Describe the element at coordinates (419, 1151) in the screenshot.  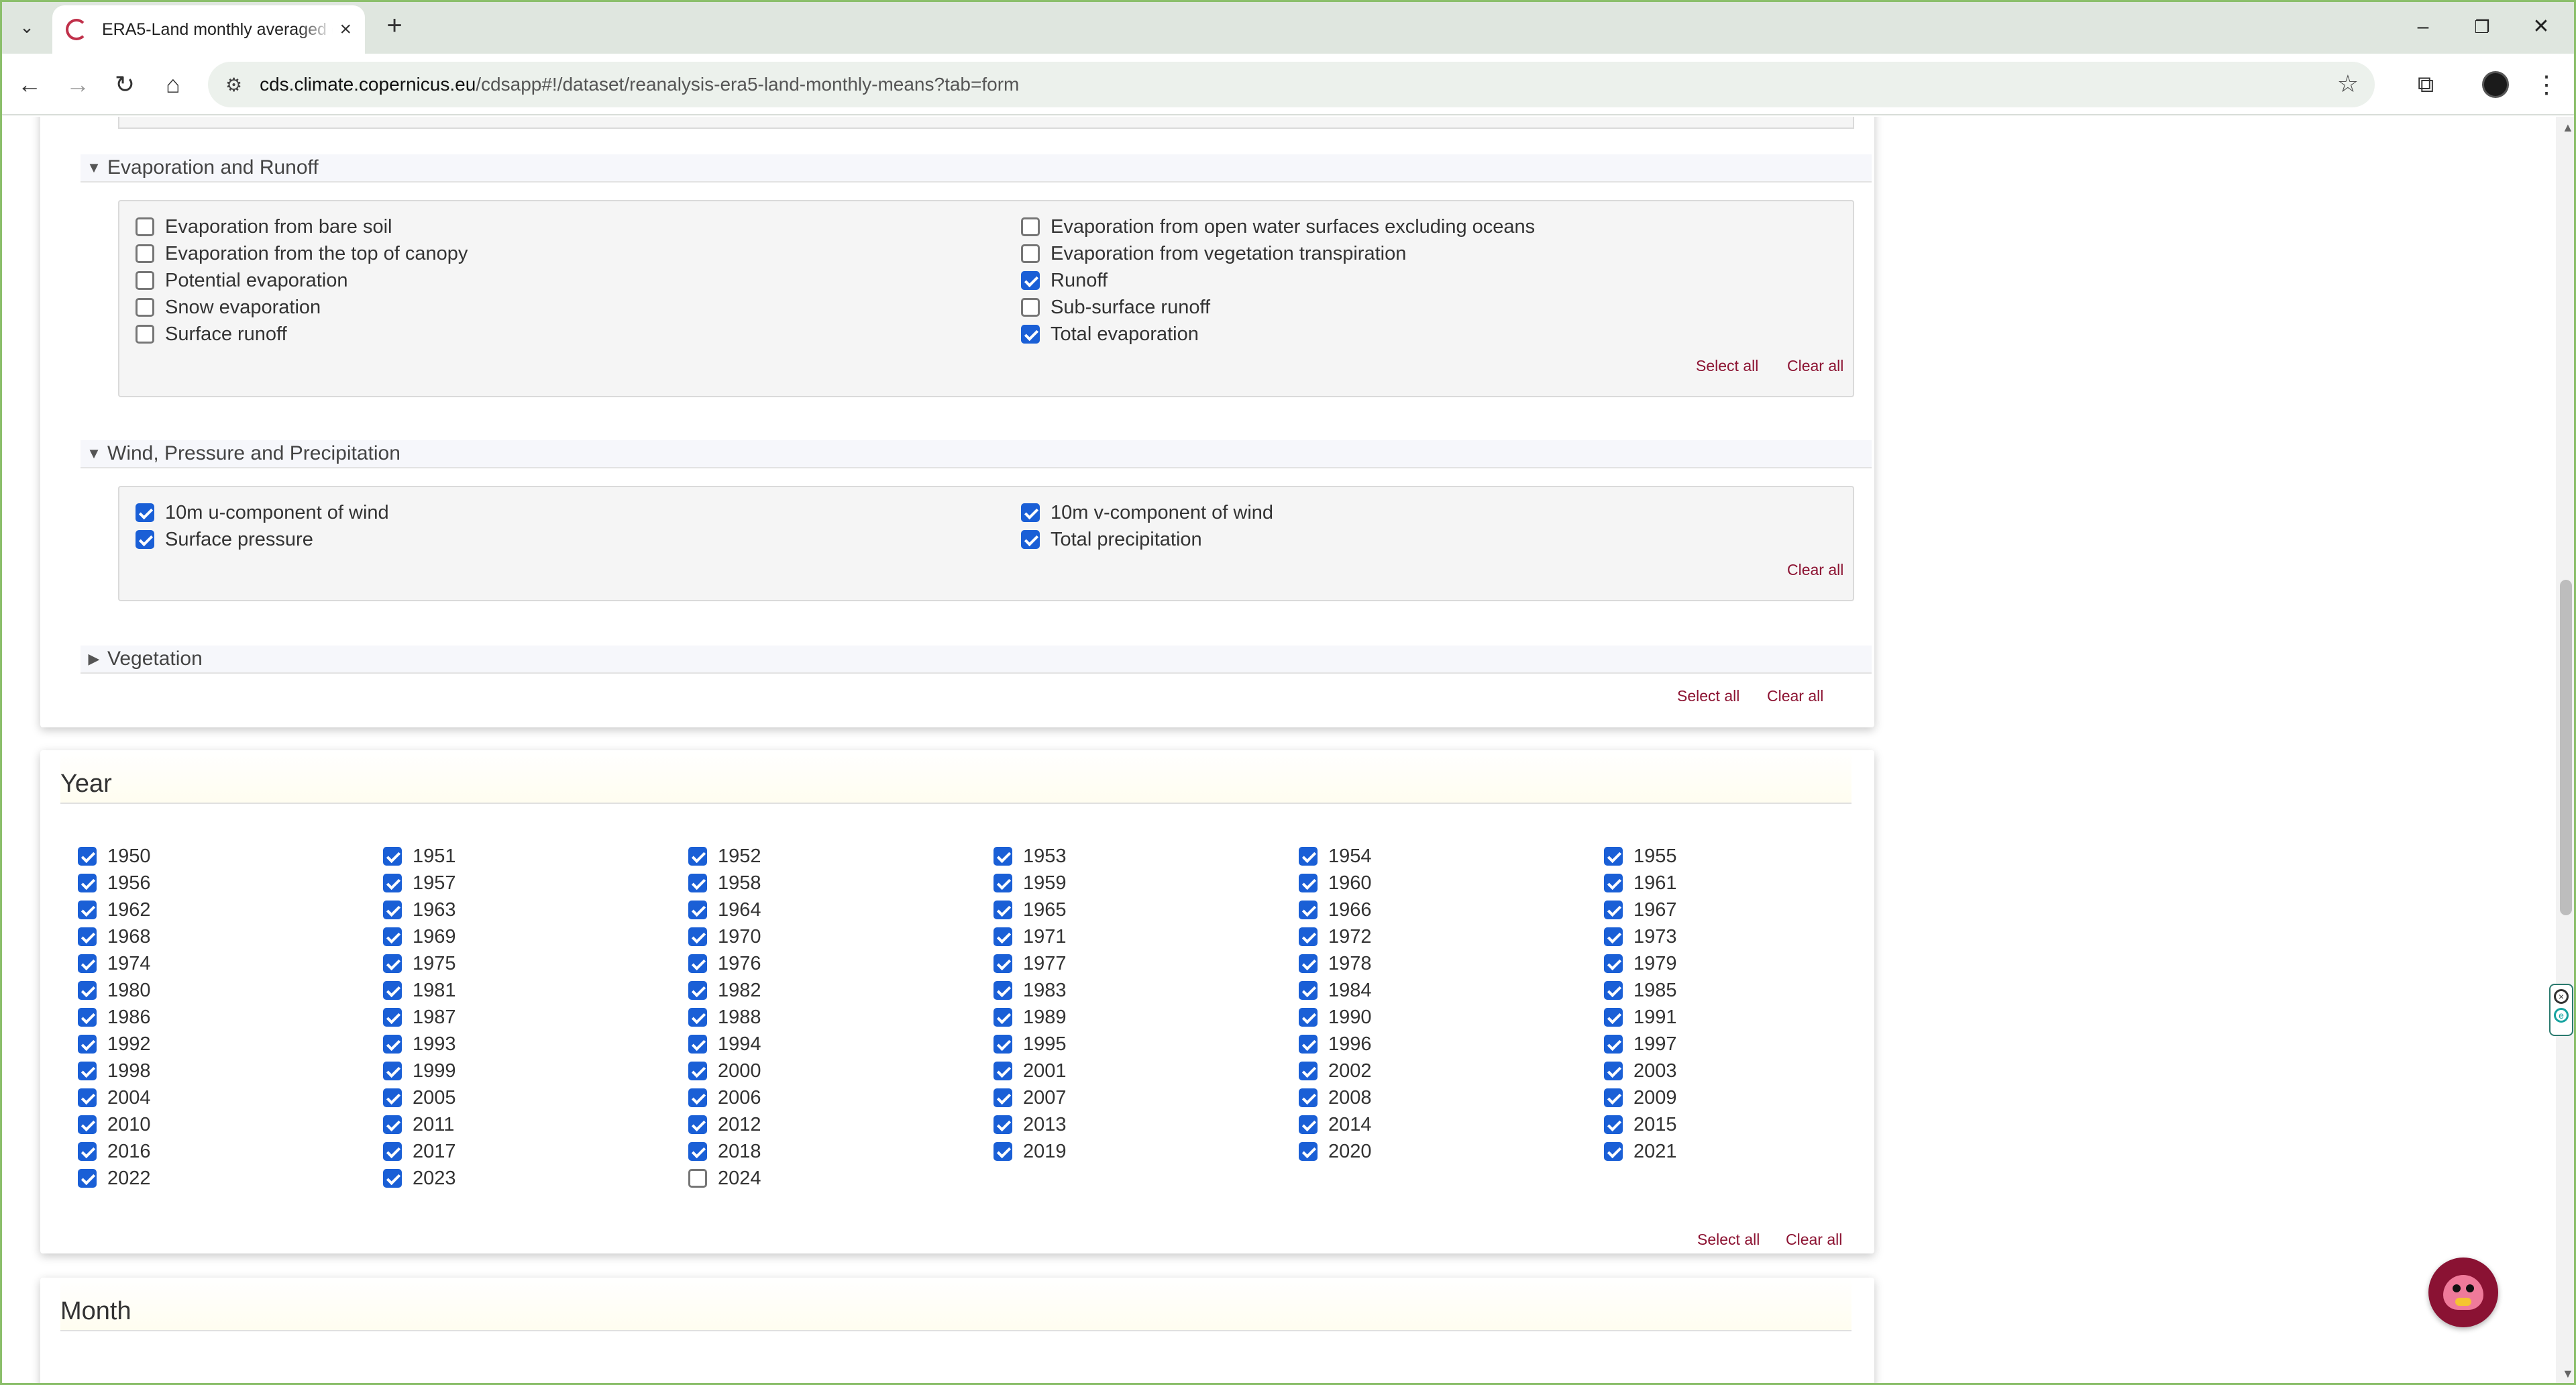
I see `checkbox-option: 2017` at that location.